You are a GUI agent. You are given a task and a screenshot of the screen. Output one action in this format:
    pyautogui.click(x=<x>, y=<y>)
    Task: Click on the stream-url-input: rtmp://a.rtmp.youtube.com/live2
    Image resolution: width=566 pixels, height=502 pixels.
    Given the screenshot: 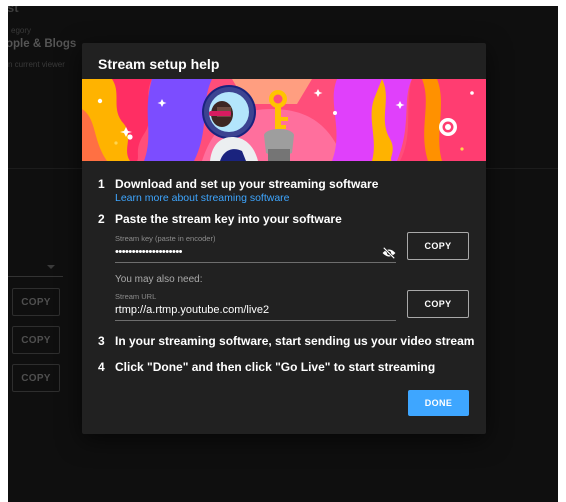 What is the action you would take?
    pyautogui.click(x=192, y=310)
    